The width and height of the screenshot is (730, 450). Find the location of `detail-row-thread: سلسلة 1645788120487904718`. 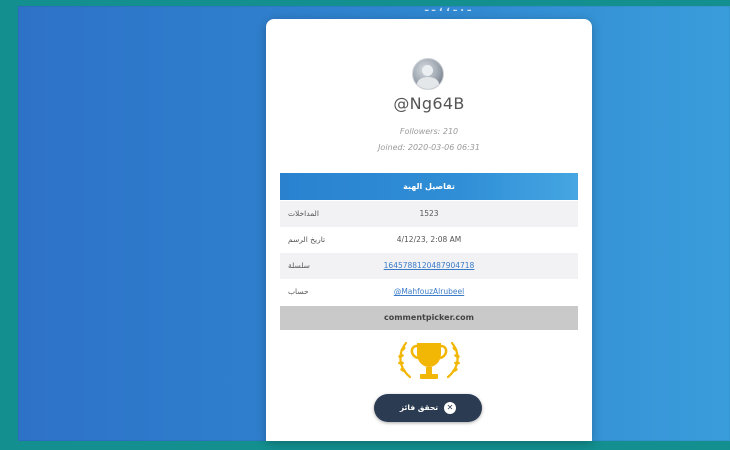

detail-row-thread: سلسلة 1645788120487904718 is located at coordinates (429, 266).